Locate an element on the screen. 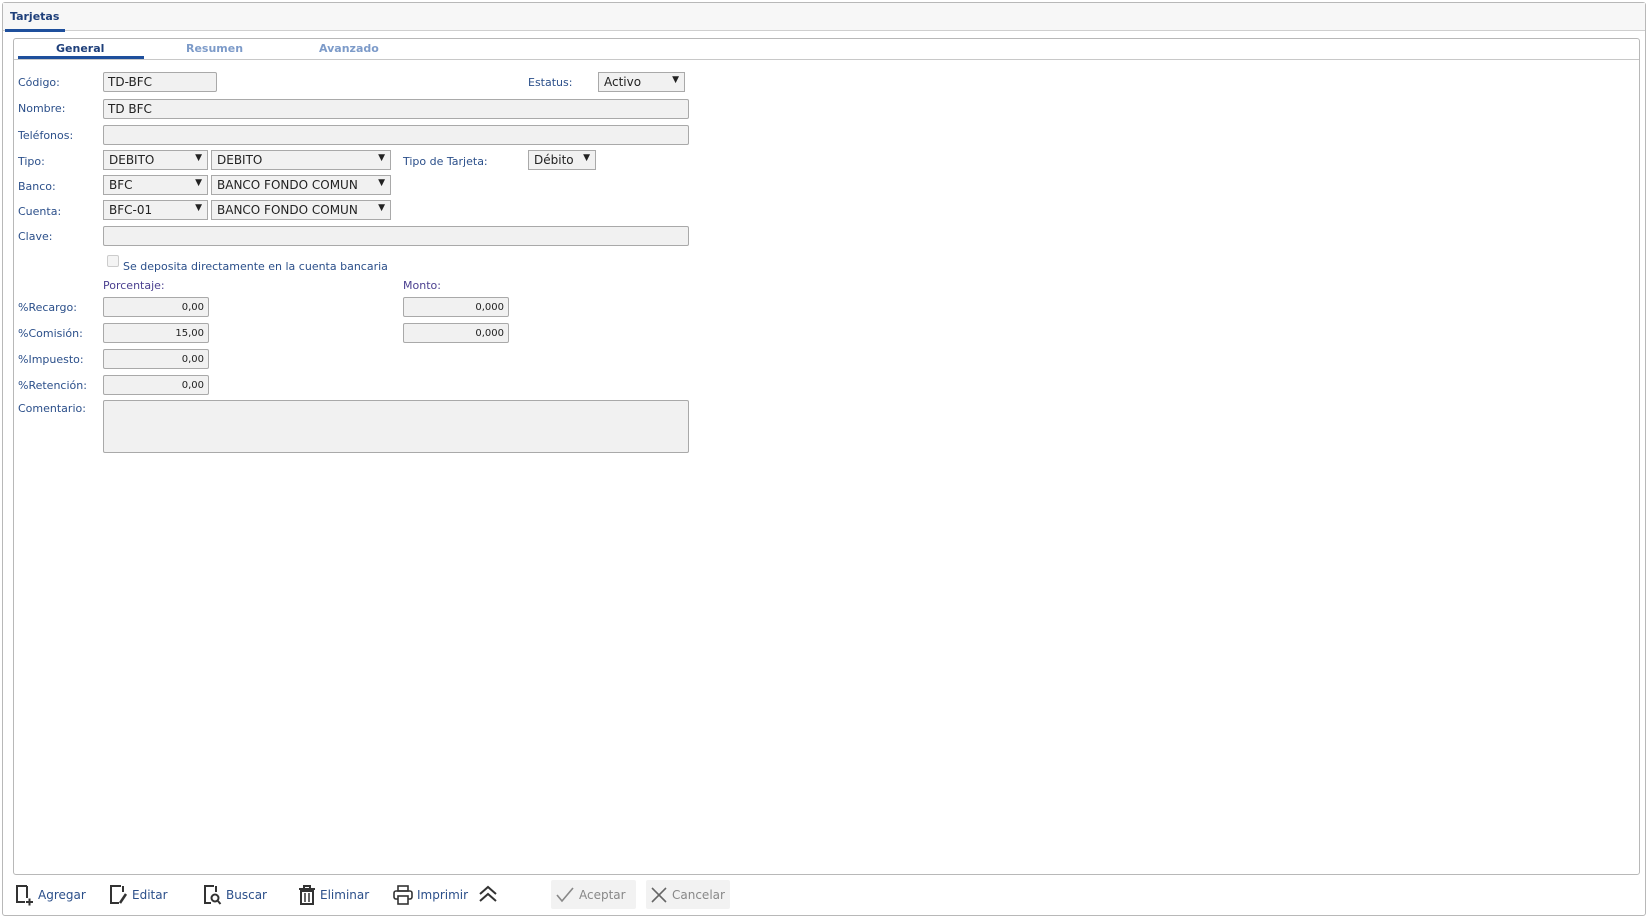 This screenshot has width=1648, height=918. banco-label: Banco: is located at coordinates (37, 186).